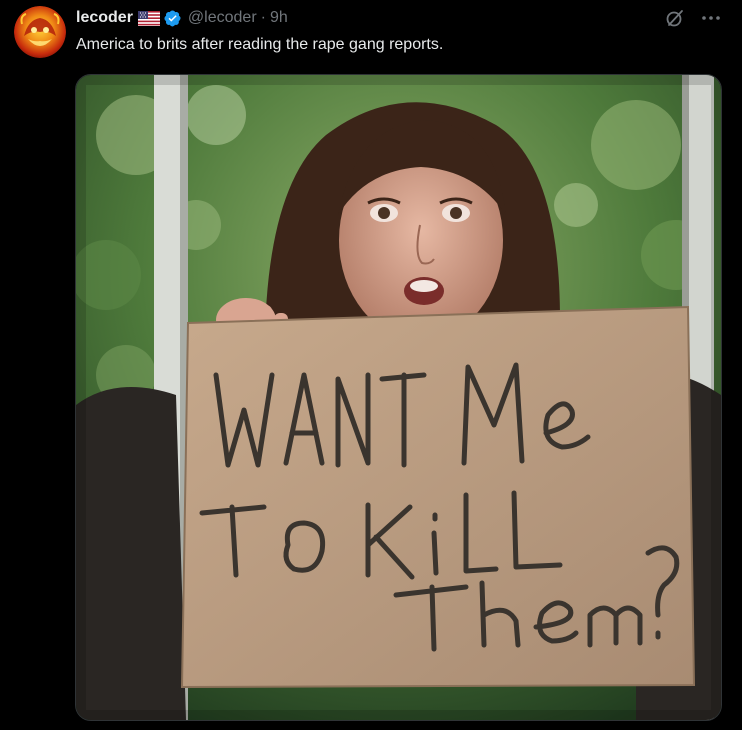  I want to click on us-flag-icon, so click(148, 18).